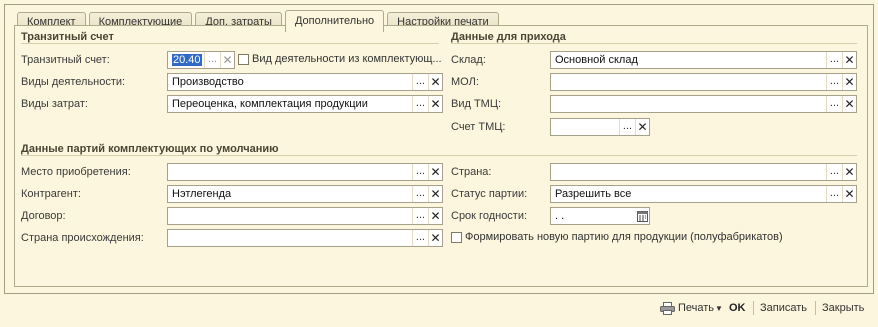 This screenshot has height=327, width=878. I want to click on contract-field: ... ✕, so click(305, 216).